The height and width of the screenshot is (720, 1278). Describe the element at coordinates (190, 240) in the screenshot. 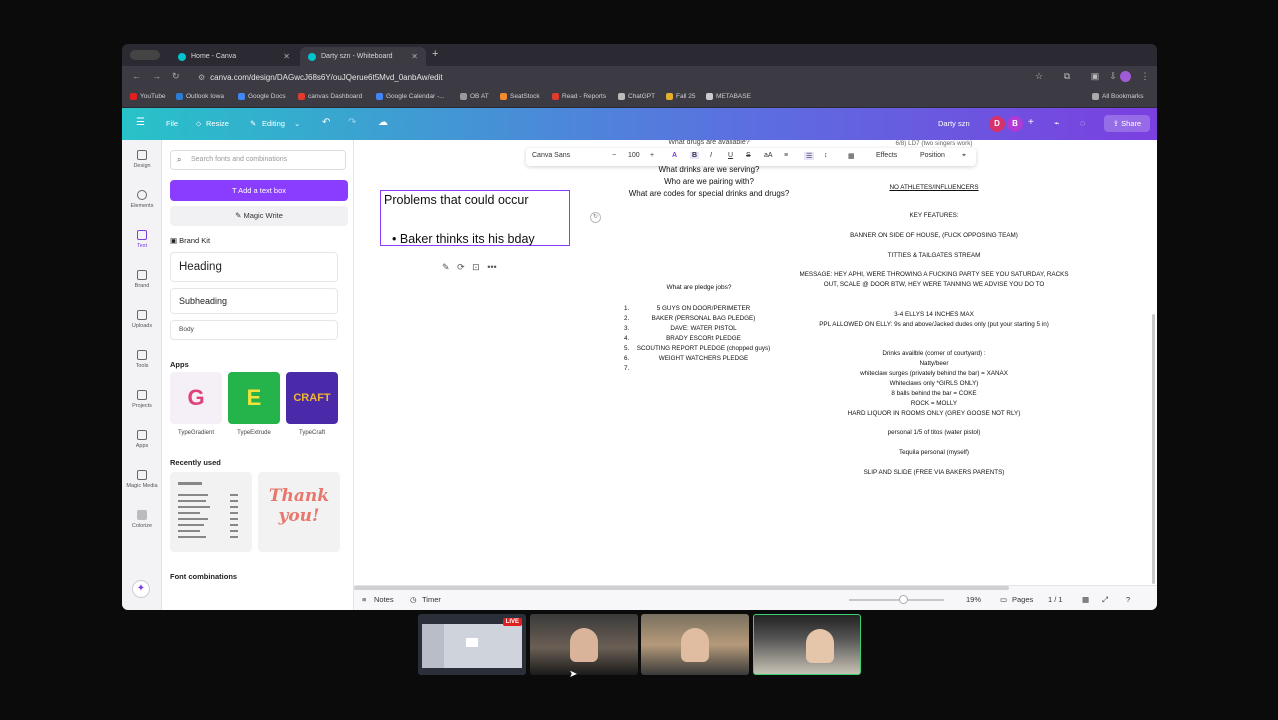

I see `brand-kit-link: ▣ Brand Kit` at that location.